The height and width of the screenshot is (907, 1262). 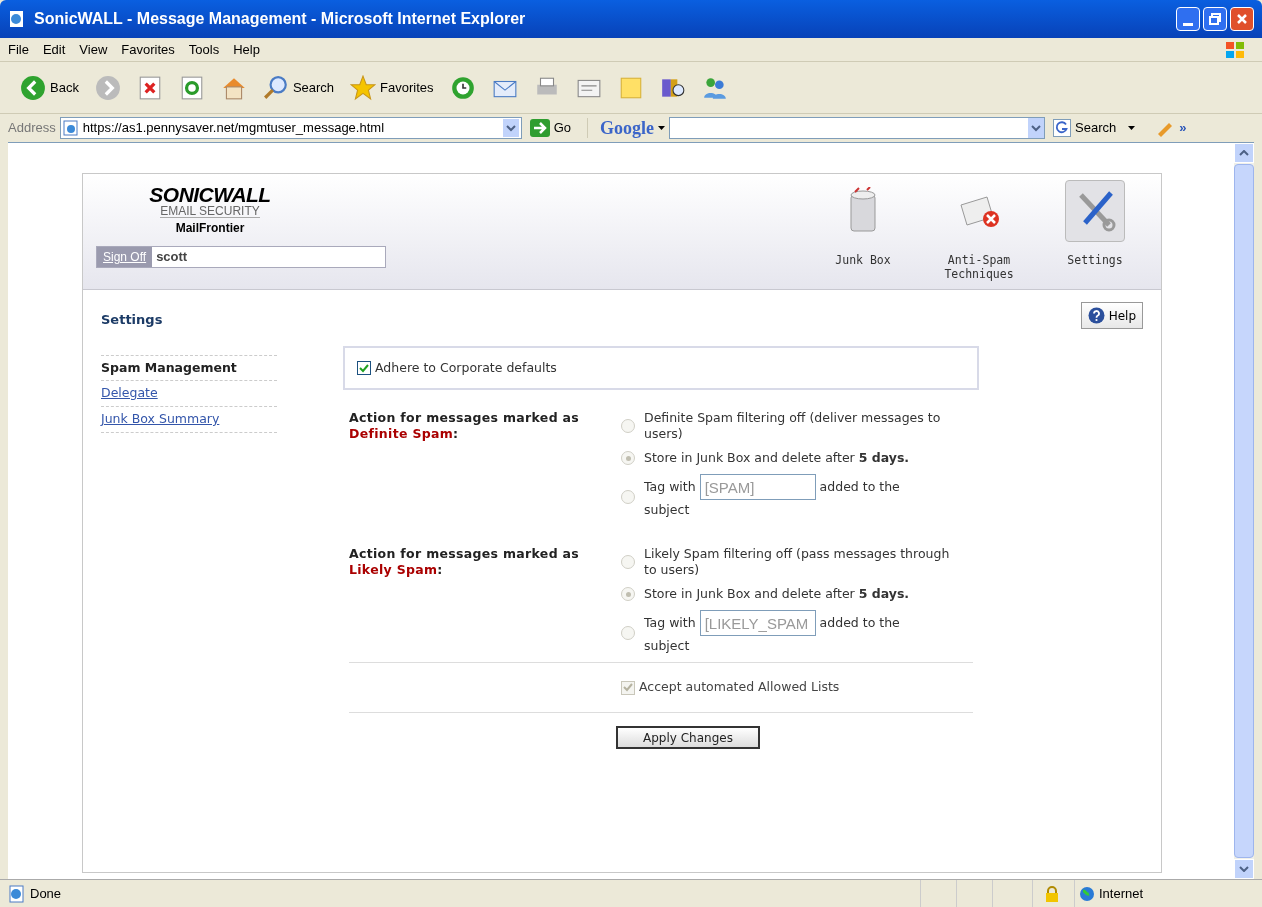 What do you see at coordinates (1244, 869) in the screenshot?
I see `scroll-down-button` at bounding box center [1244, 869].